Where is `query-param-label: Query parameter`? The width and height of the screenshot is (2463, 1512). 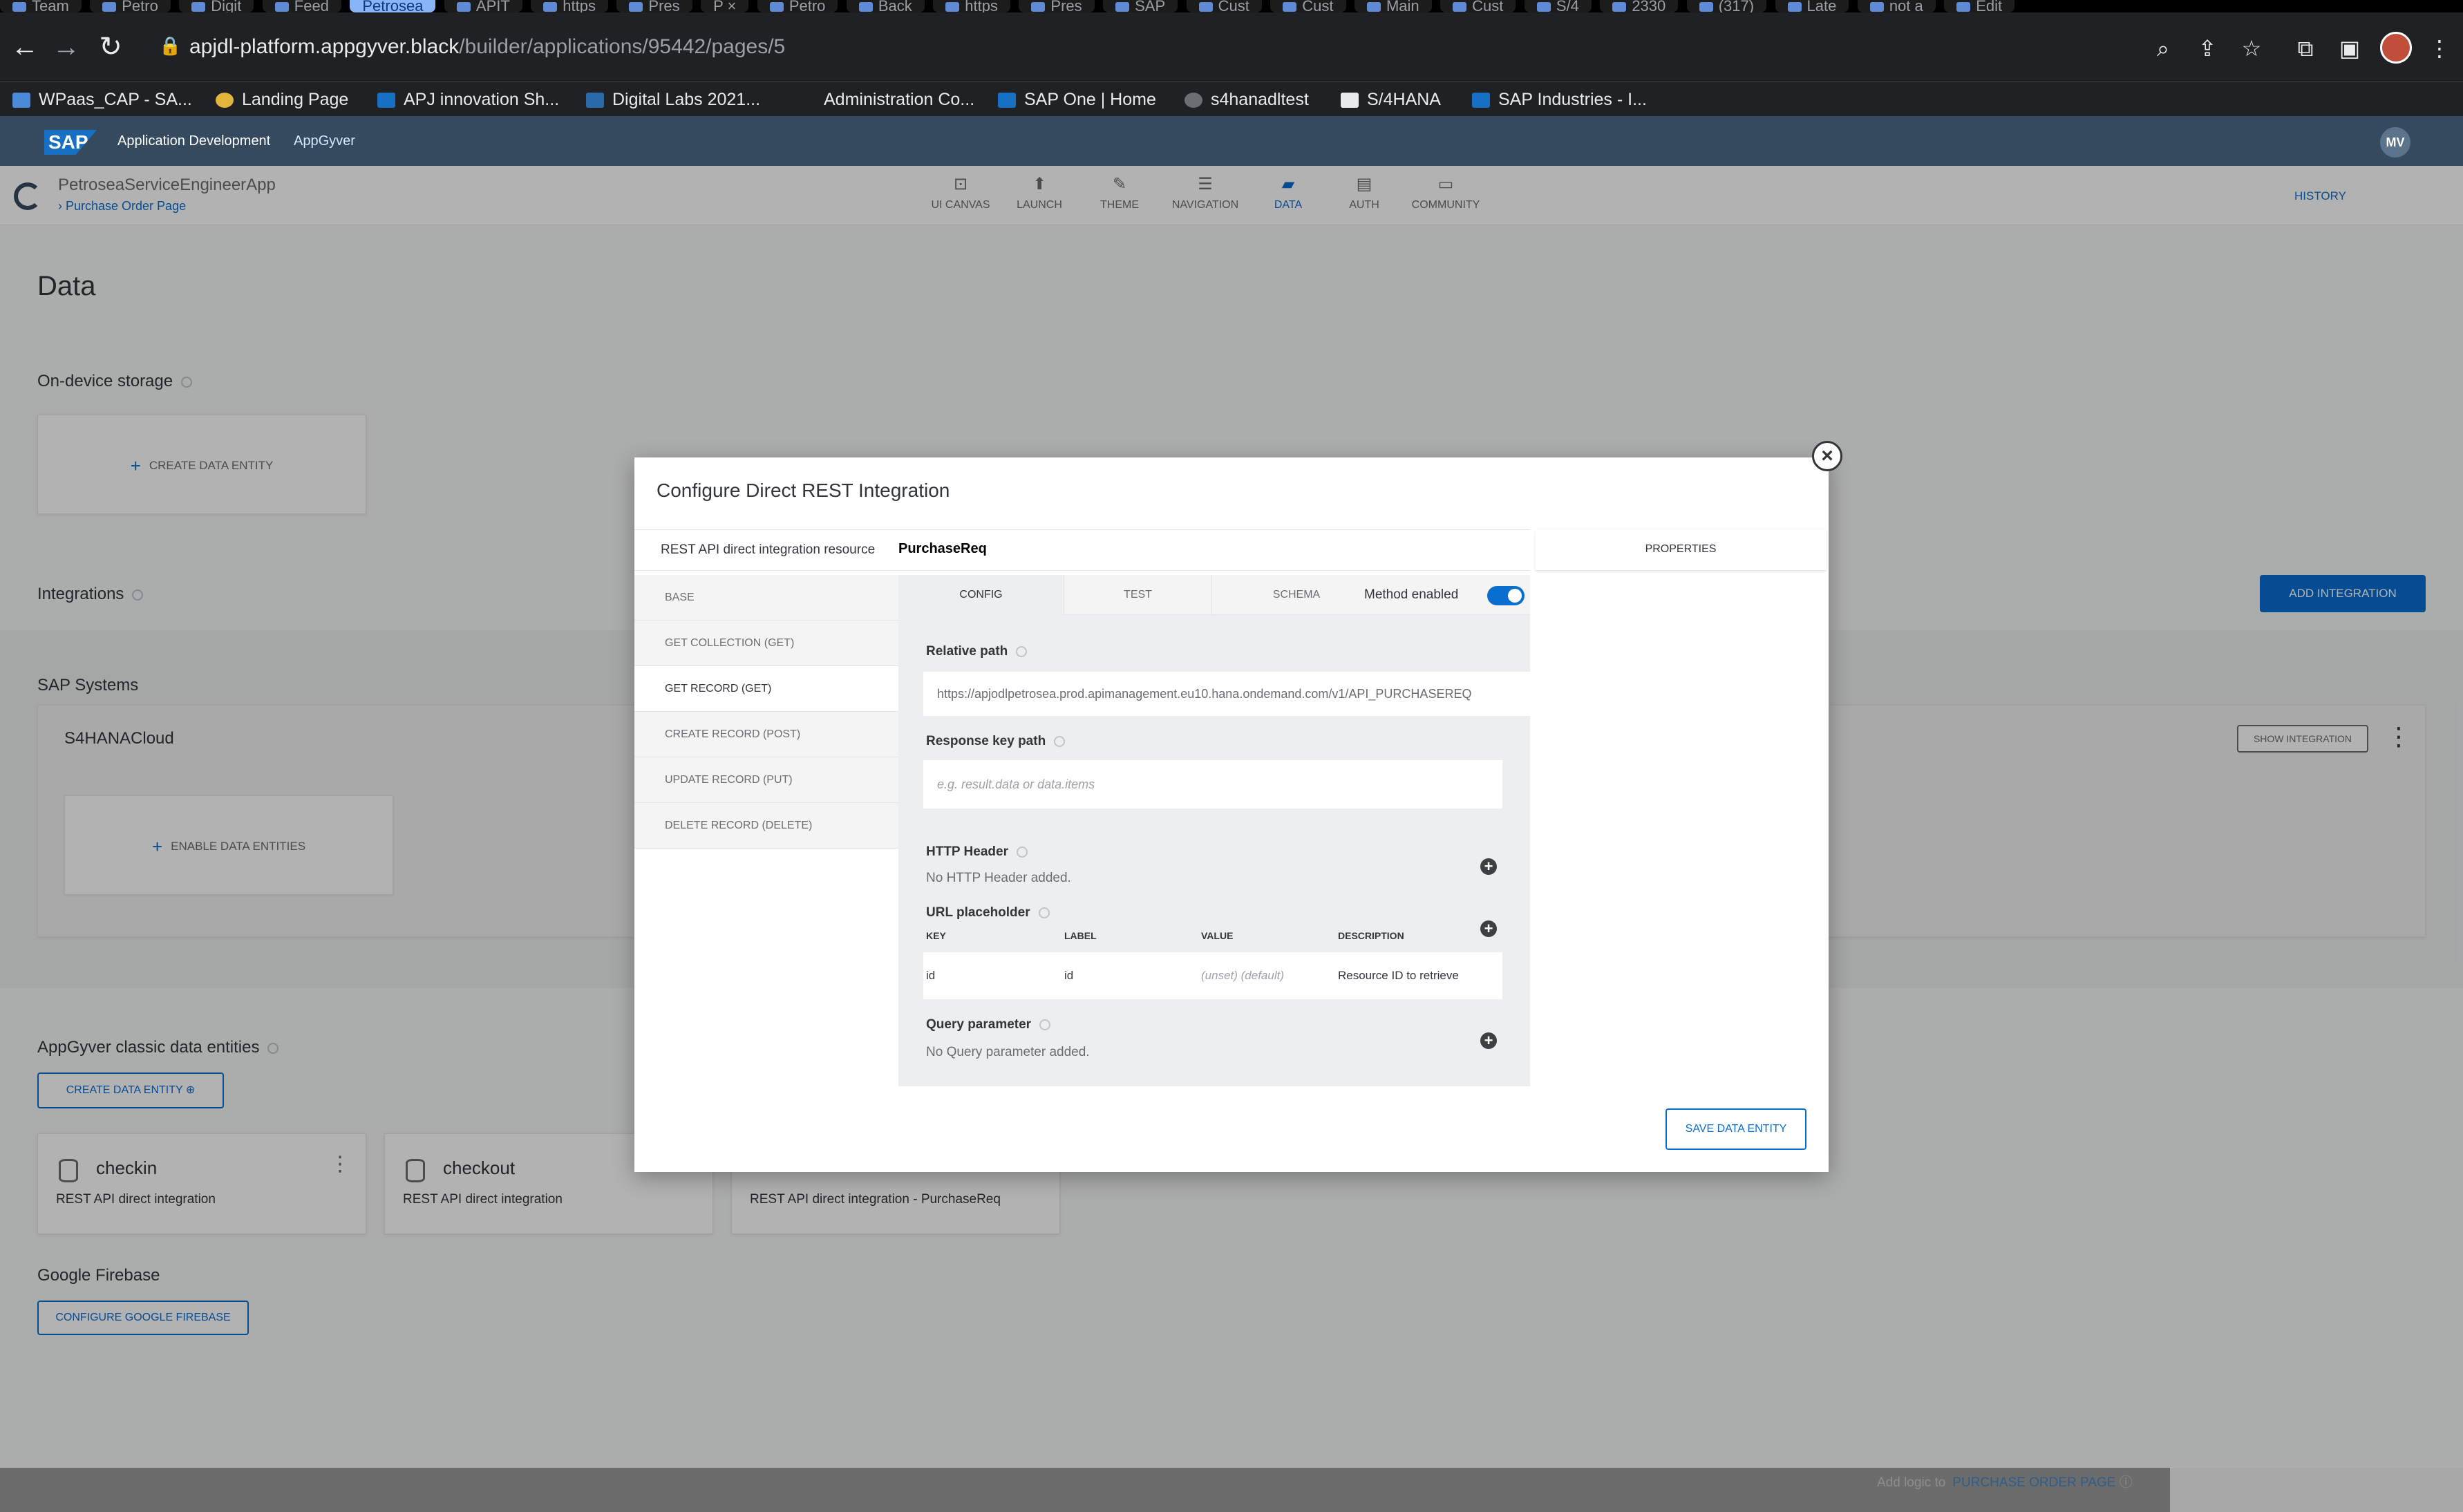
query-param-label: Query parameter is located at coordinates (988, 1024).